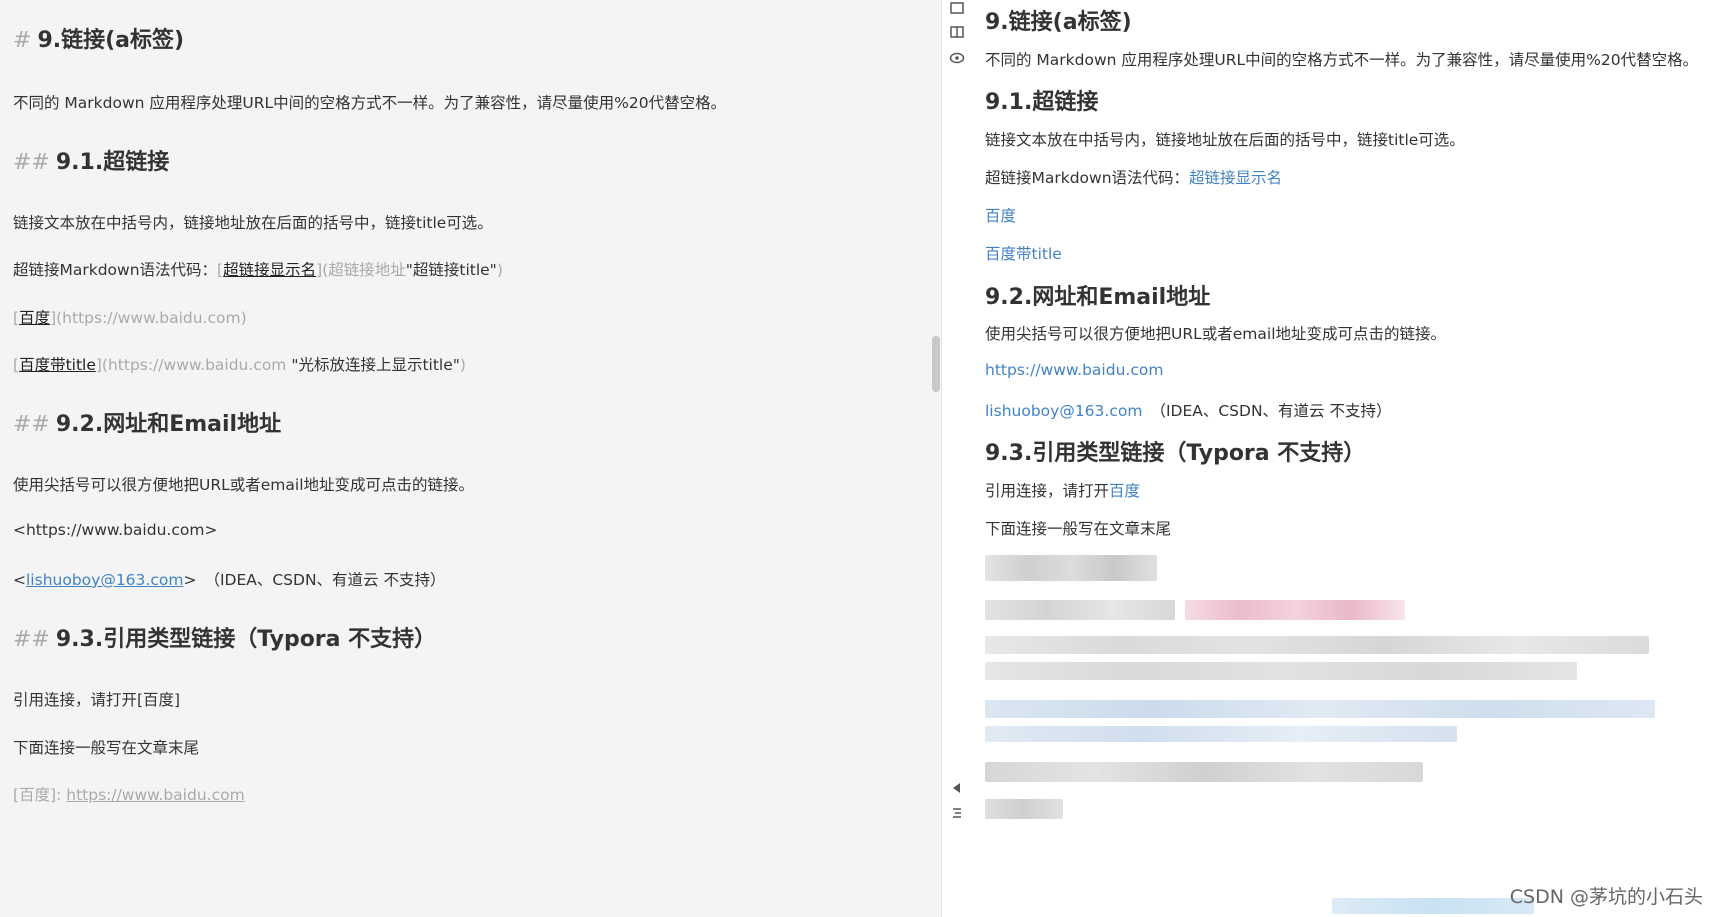 Image resolution: width=1721 pixels, height=917 pixels. Describe the element at coordinates (957, 58) in the screenshot. I see `eye-icon` at that location.